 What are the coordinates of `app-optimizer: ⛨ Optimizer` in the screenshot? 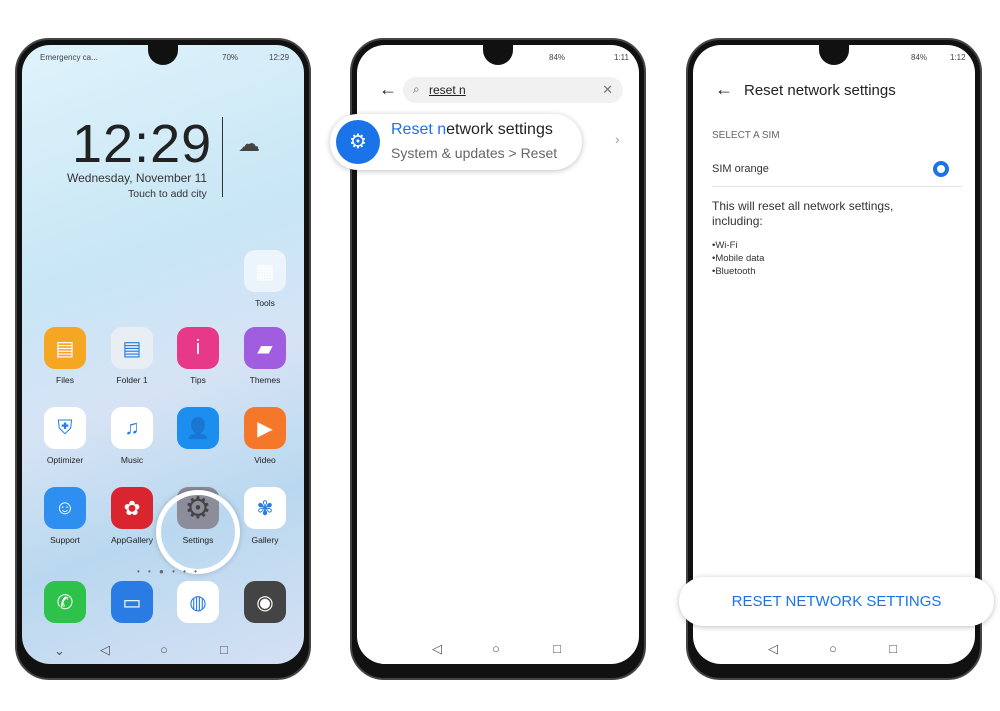 It's located at (65, 436).